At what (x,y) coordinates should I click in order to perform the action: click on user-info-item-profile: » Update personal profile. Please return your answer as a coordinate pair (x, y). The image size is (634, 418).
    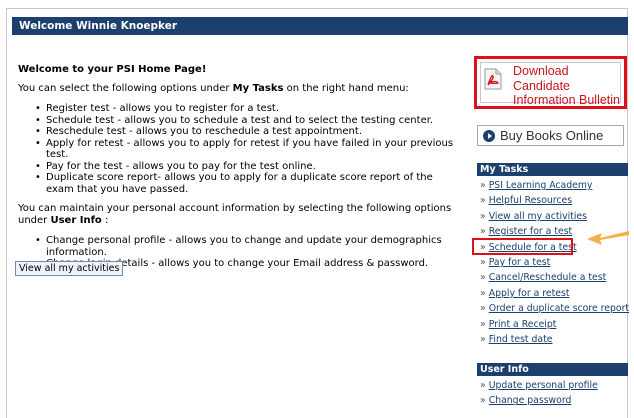
    Looking at the image, I should click on (552, 385).